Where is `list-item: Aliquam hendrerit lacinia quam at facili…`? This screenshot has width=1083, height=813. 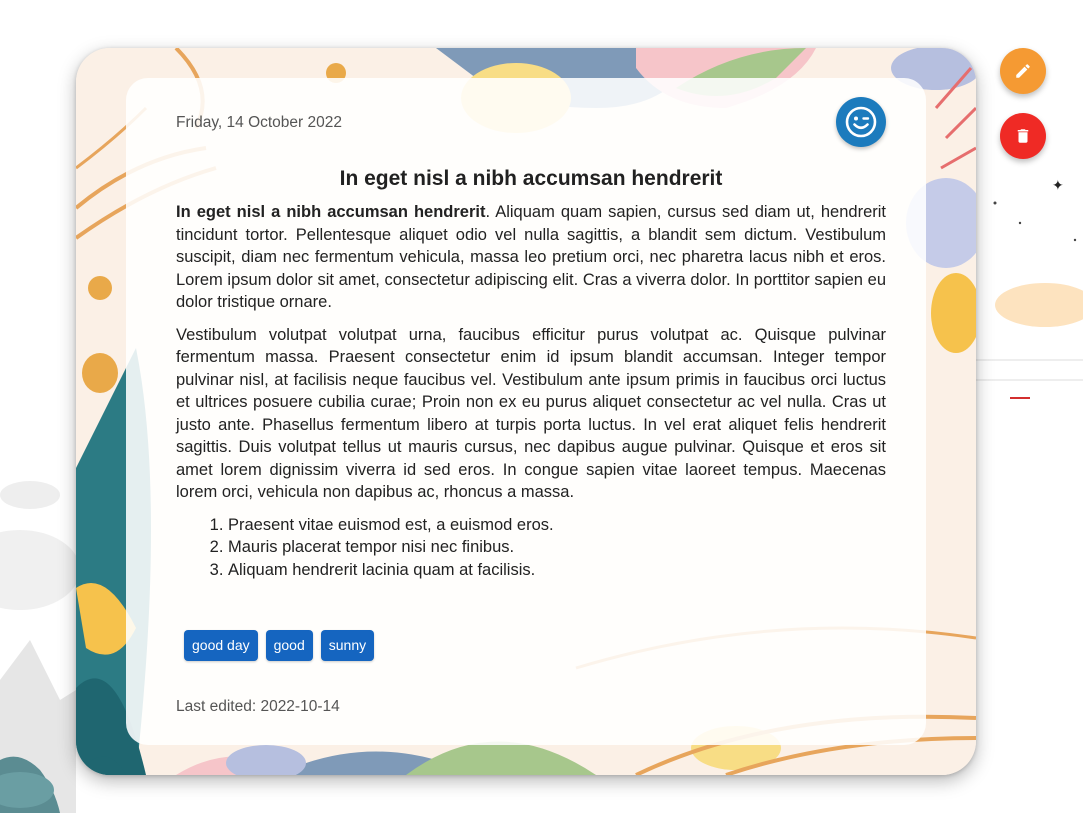
list-item: Aliquam hendrerit lacinia quam at facili… is located at coordinates (557, 570).